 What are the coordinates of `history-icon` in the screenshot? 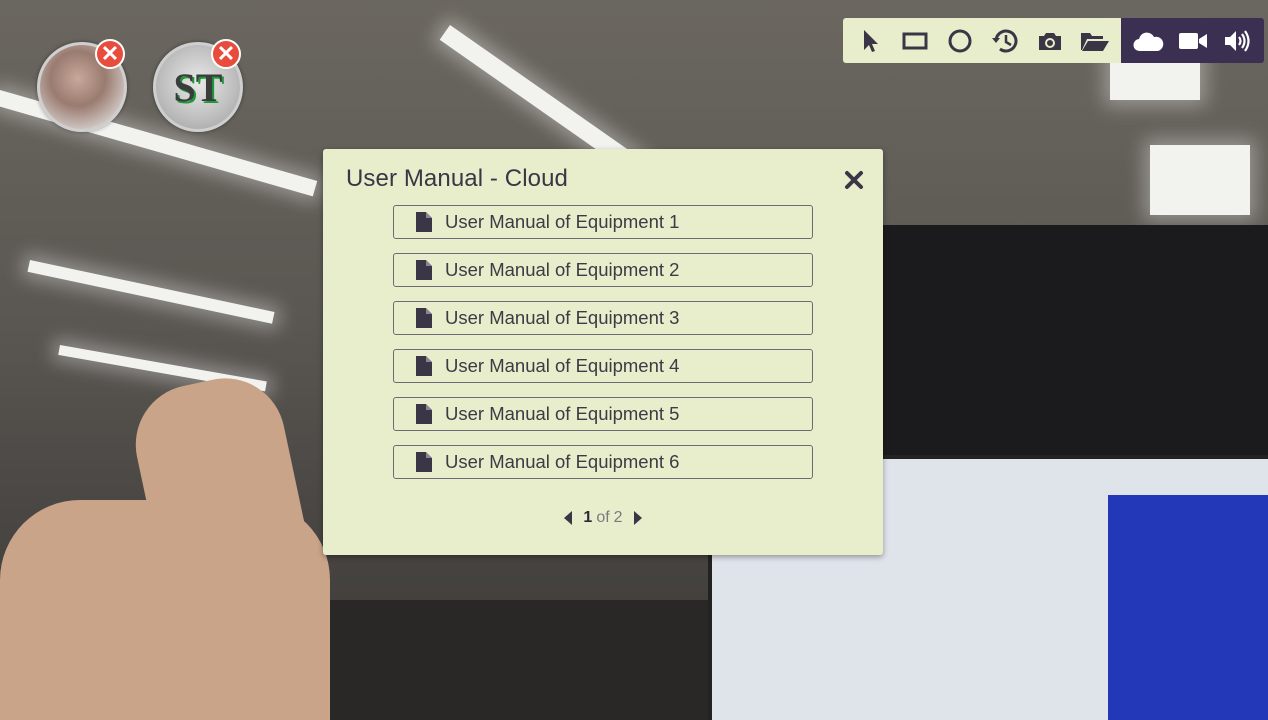 It's located at (1004, 40).